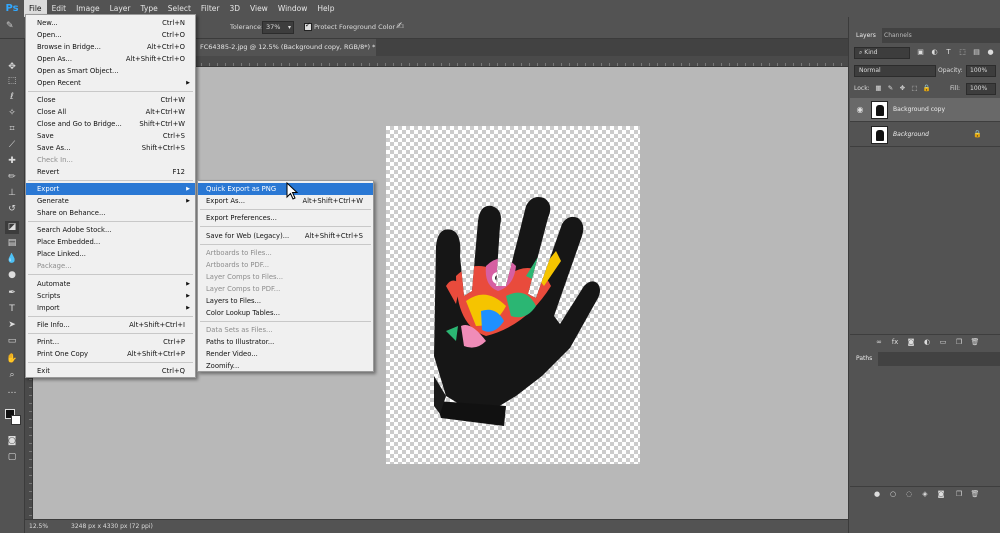  I want to click on zoom-level: 12.5%, so click(41, 527).